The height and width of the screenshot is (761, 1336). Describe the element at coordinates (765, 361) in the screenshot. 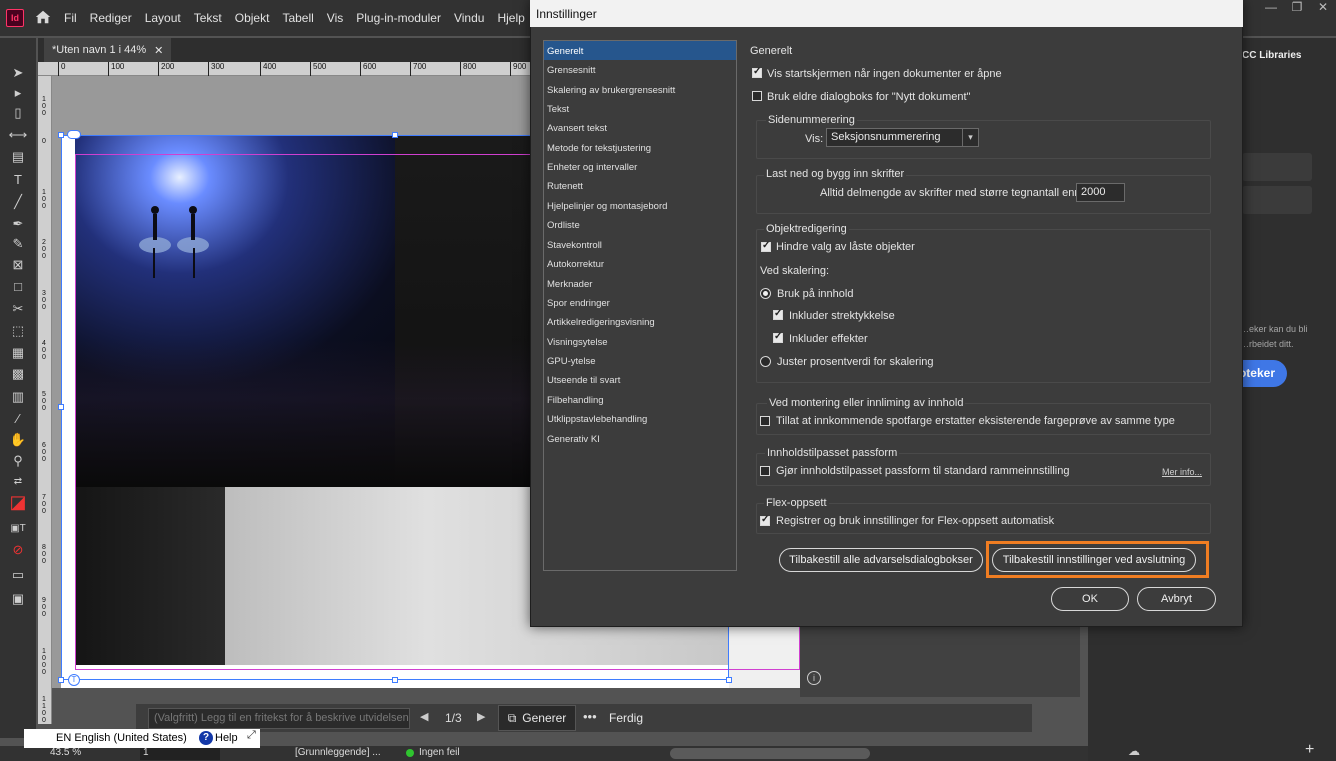

I see `adjust-percentage-radio` at that location.